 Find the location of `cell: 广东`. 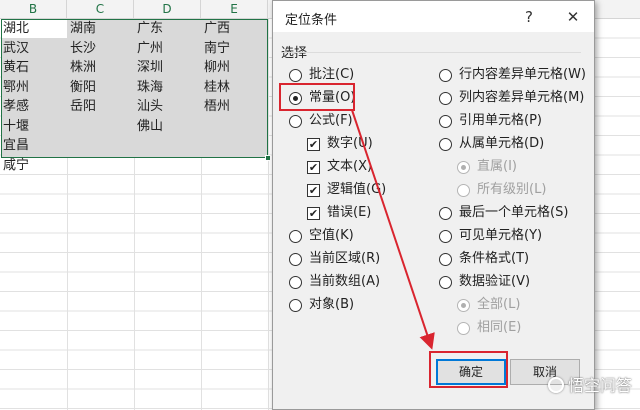

cell: 广东 is located at coordinates (167, 28).